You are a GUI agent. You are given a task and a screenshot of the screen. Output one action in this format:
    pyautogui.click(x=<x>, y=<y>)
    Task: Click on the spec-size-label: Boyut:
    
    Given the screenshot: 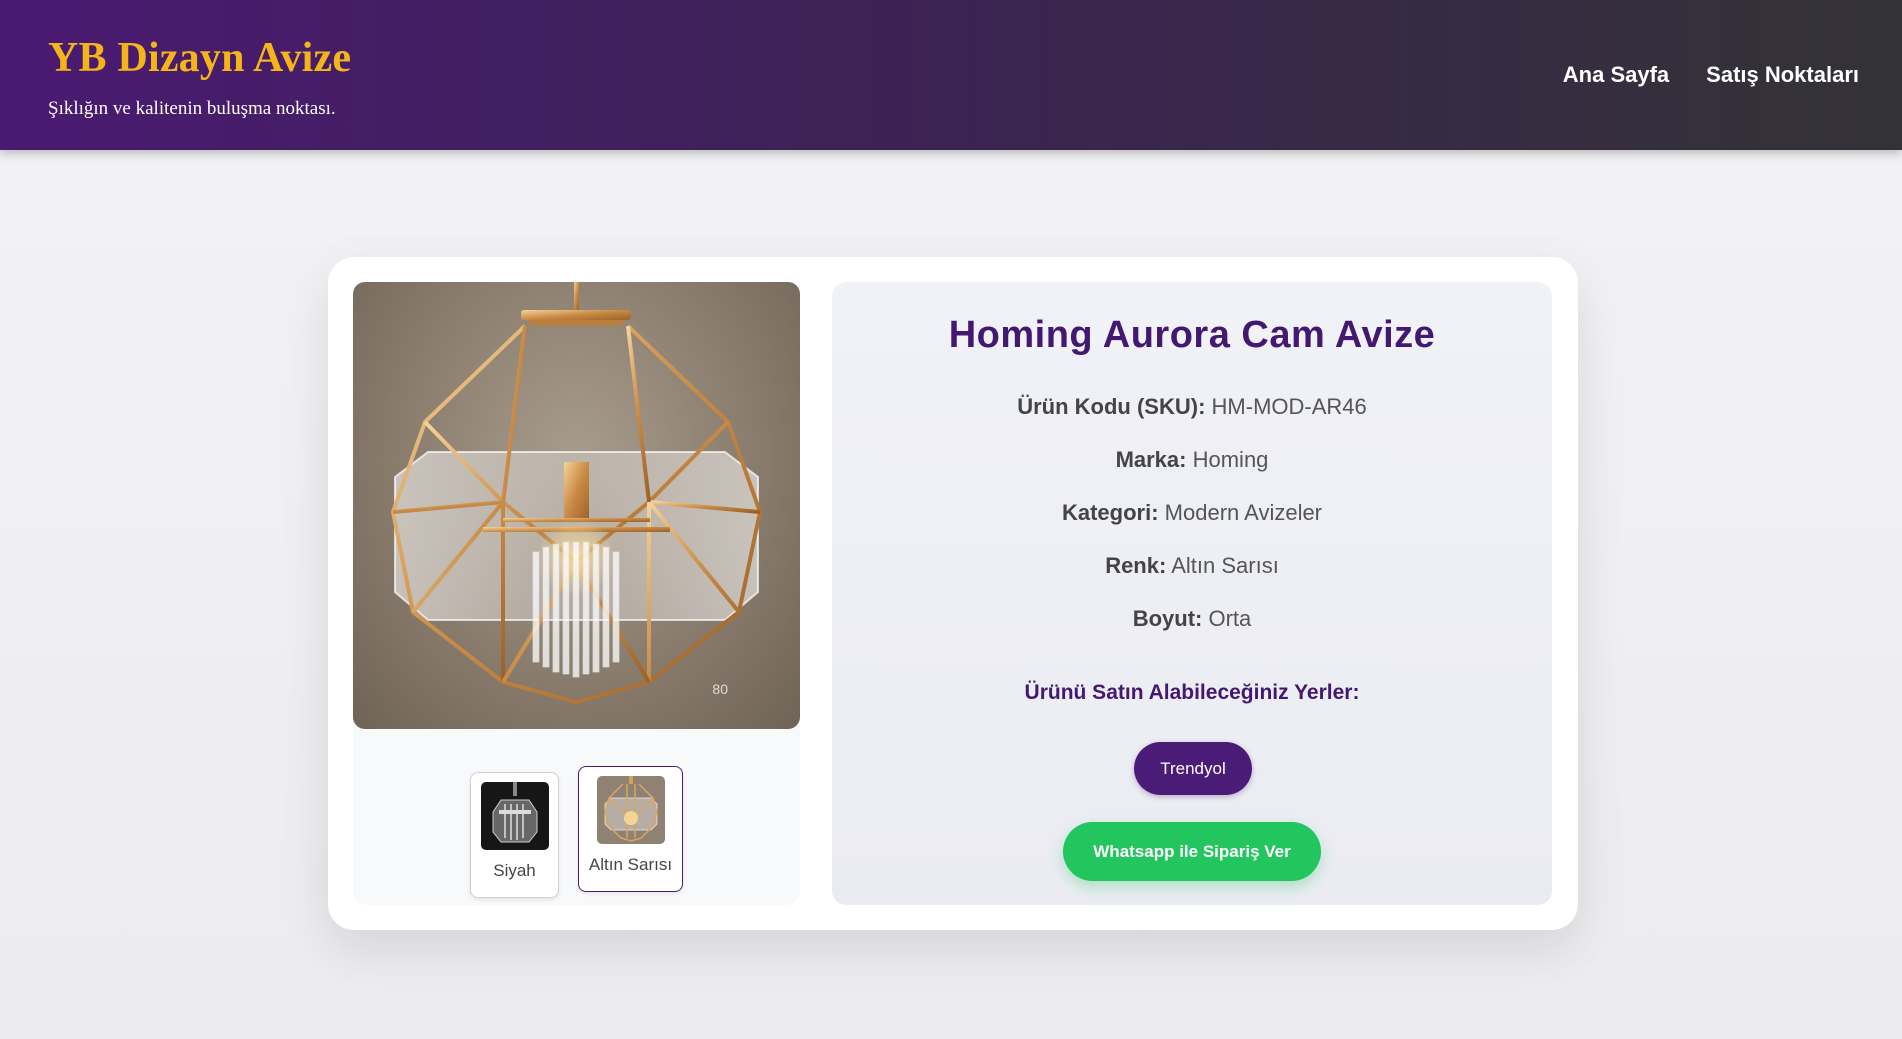 What is the action you would take?
    pyautogui.click(x=1167, y=618)
    